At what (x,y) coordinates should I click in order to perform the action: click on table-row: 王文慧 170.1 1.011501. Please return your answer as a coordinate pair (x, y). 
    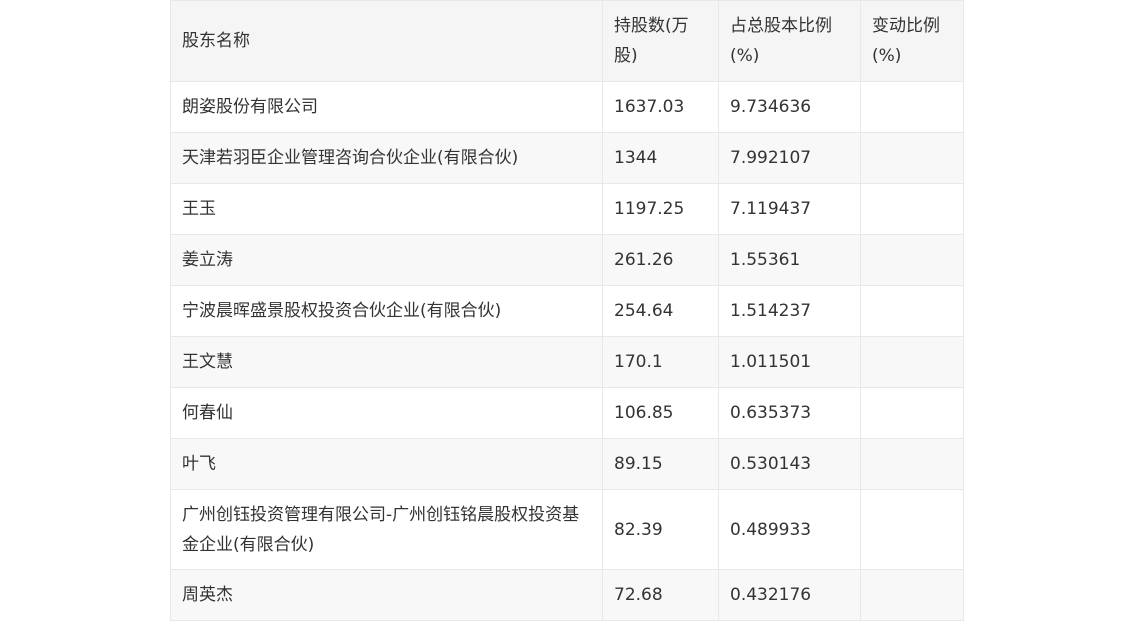
    Looking at the image, I should click on (567, 362).